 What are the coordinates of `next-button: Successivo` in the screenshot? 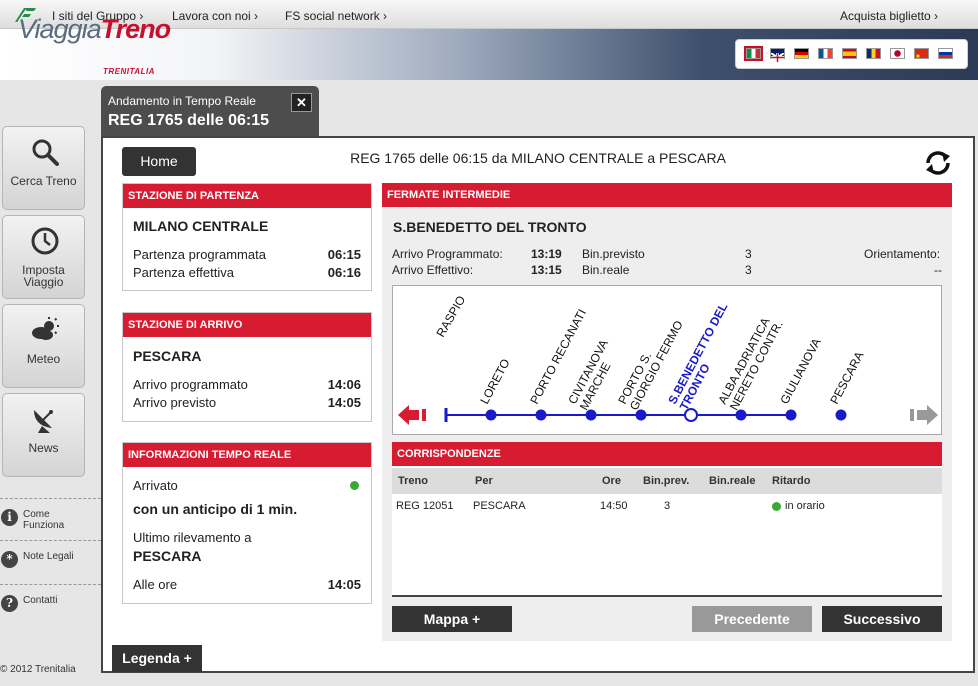 It's located at (882, 619).